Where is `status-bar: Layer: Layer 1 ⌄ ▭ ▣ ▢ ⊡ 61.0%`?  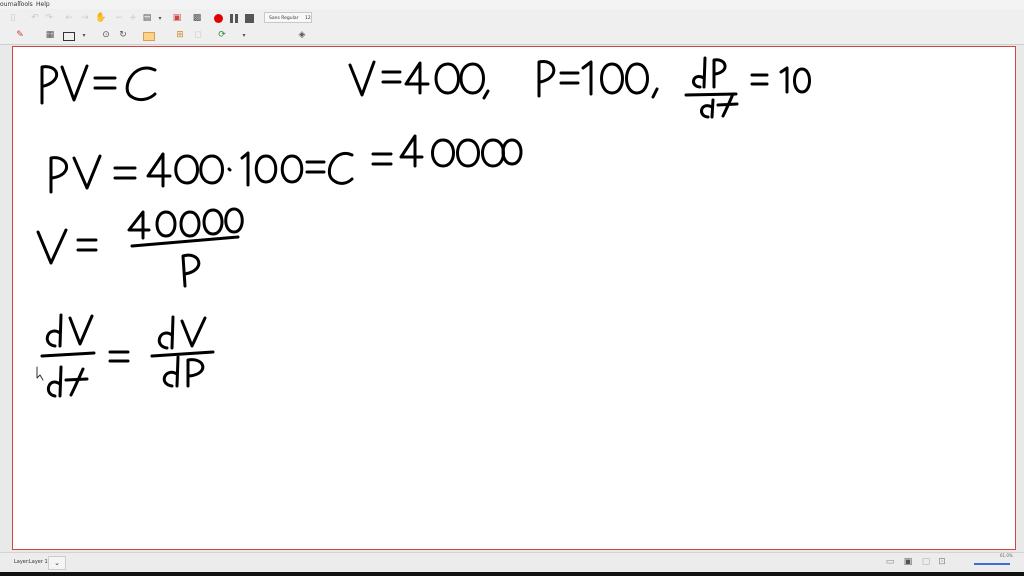
status-bar: Layer: Layer 1 ⌄ ▭ ▣ ▢ ⊡ 61.0% is located at coordinates (512, 562).